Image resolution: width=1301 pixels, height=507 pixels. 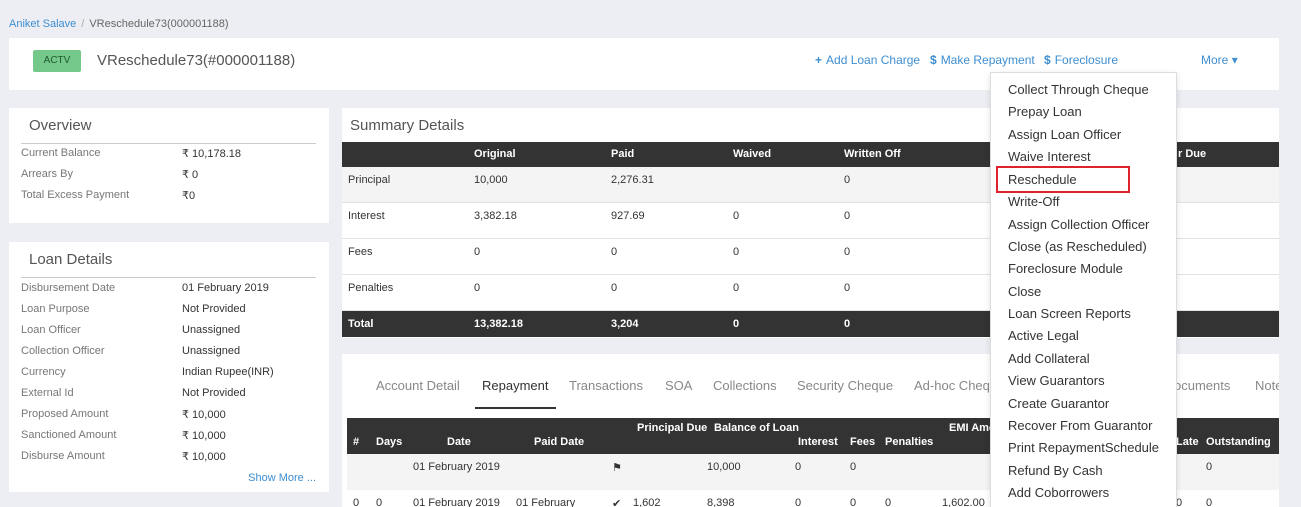 What do you see at coordinates (68, 288) in the screenshot?
I see `loan-detail-label: Disbursement Date` at bounding box center [68, 288].